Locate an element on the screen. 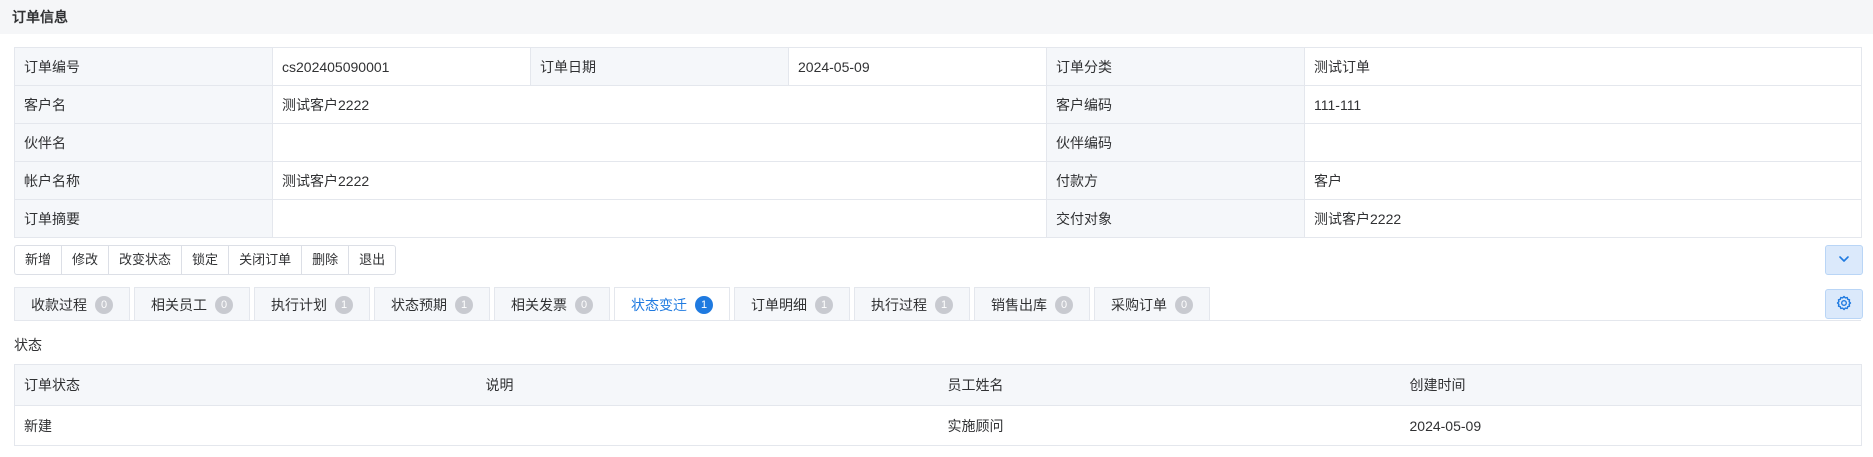 The height and width of the screenshot is (457, 1873). tab-label: 状态预期 is located at coordinates (419, 304).